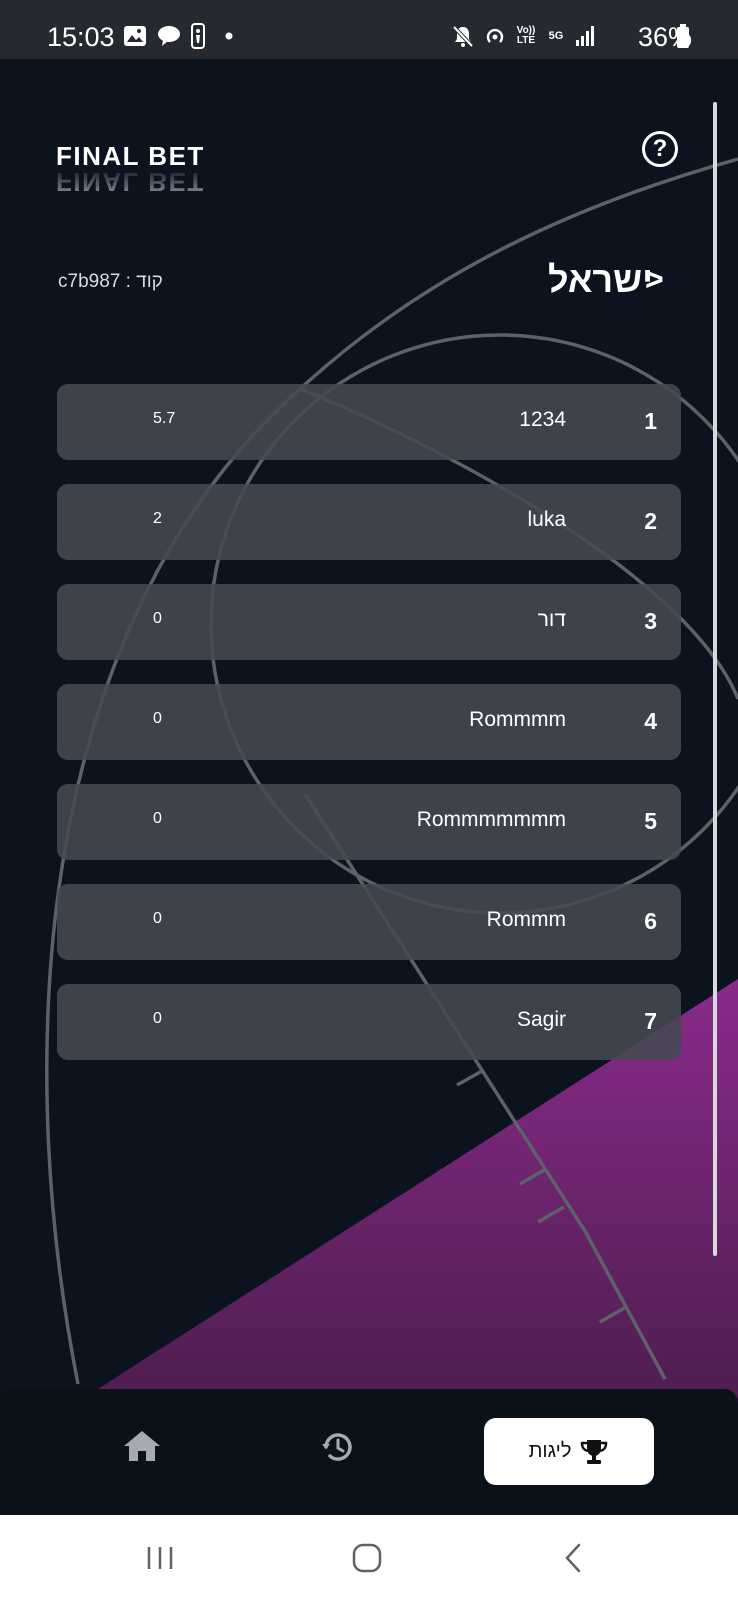 This screenshot has width=738, height=1600. I want to click on mute-icon, so click(463, 36).